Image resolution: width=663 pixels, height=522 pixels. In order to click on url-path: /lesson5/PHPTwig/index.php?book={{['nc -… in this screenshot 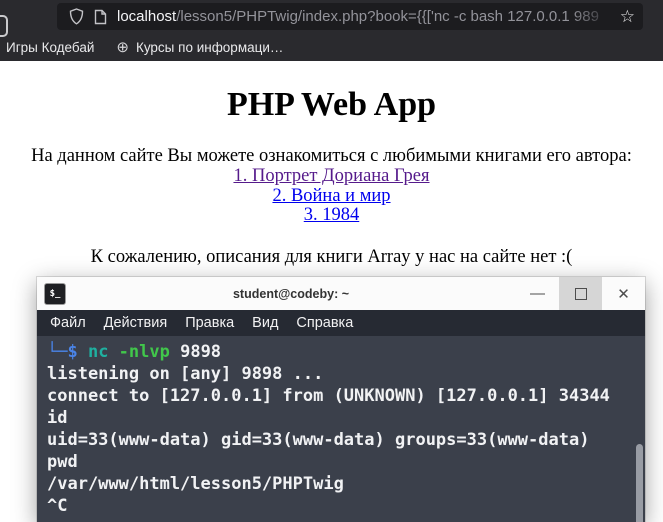, I will do `click(387, 16)`.